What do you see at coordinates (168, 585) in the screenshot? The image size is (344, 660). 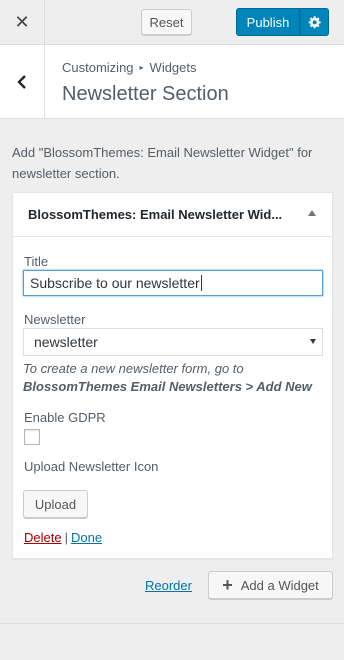 I see `reorder-link: Reorder` at bounding box center [168, 585].